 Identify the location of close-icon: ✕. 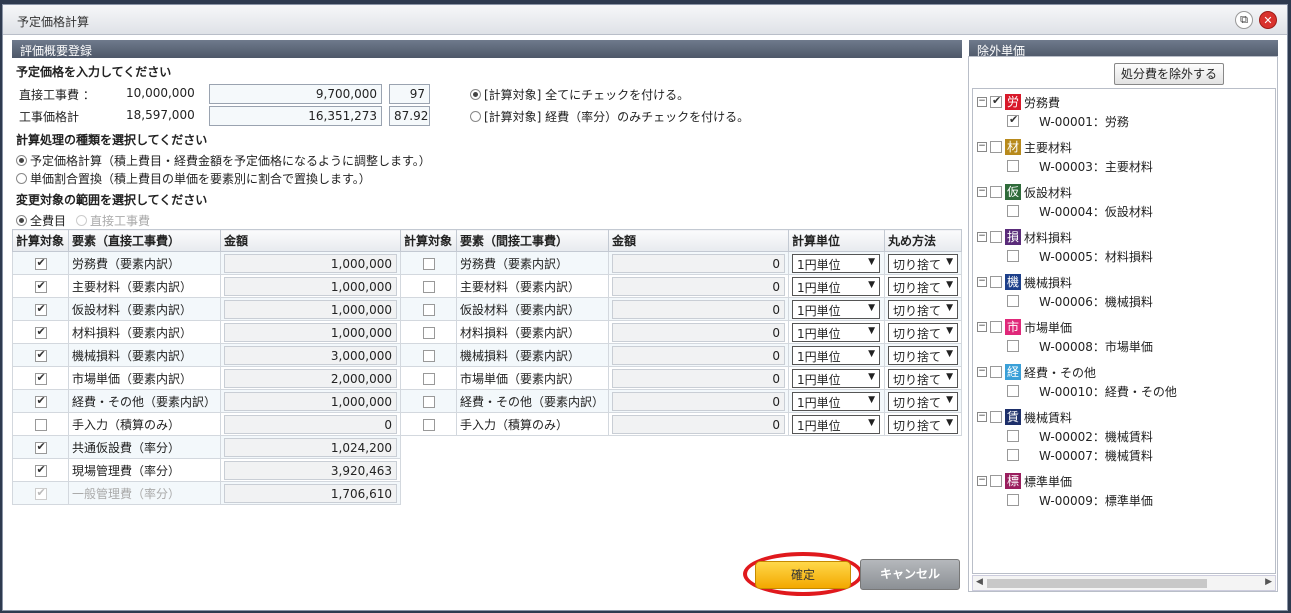
(1268, 20).